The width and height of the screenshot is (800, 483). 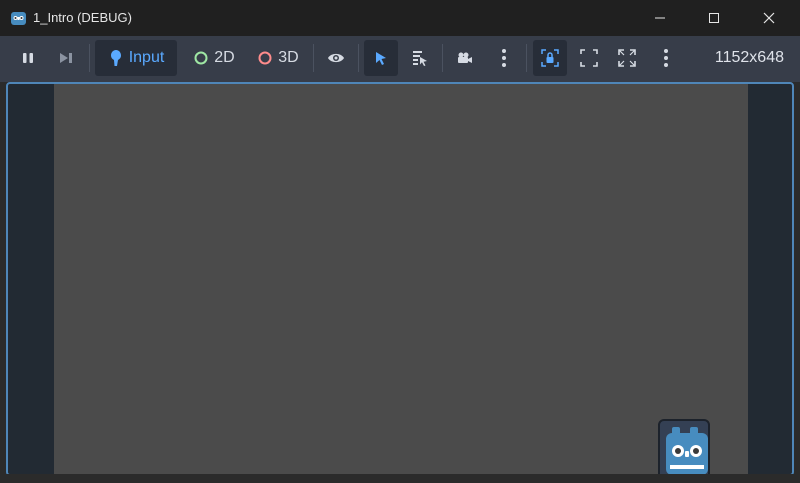 I want to click on fit-frame-icon, so click(x=589, y=58).